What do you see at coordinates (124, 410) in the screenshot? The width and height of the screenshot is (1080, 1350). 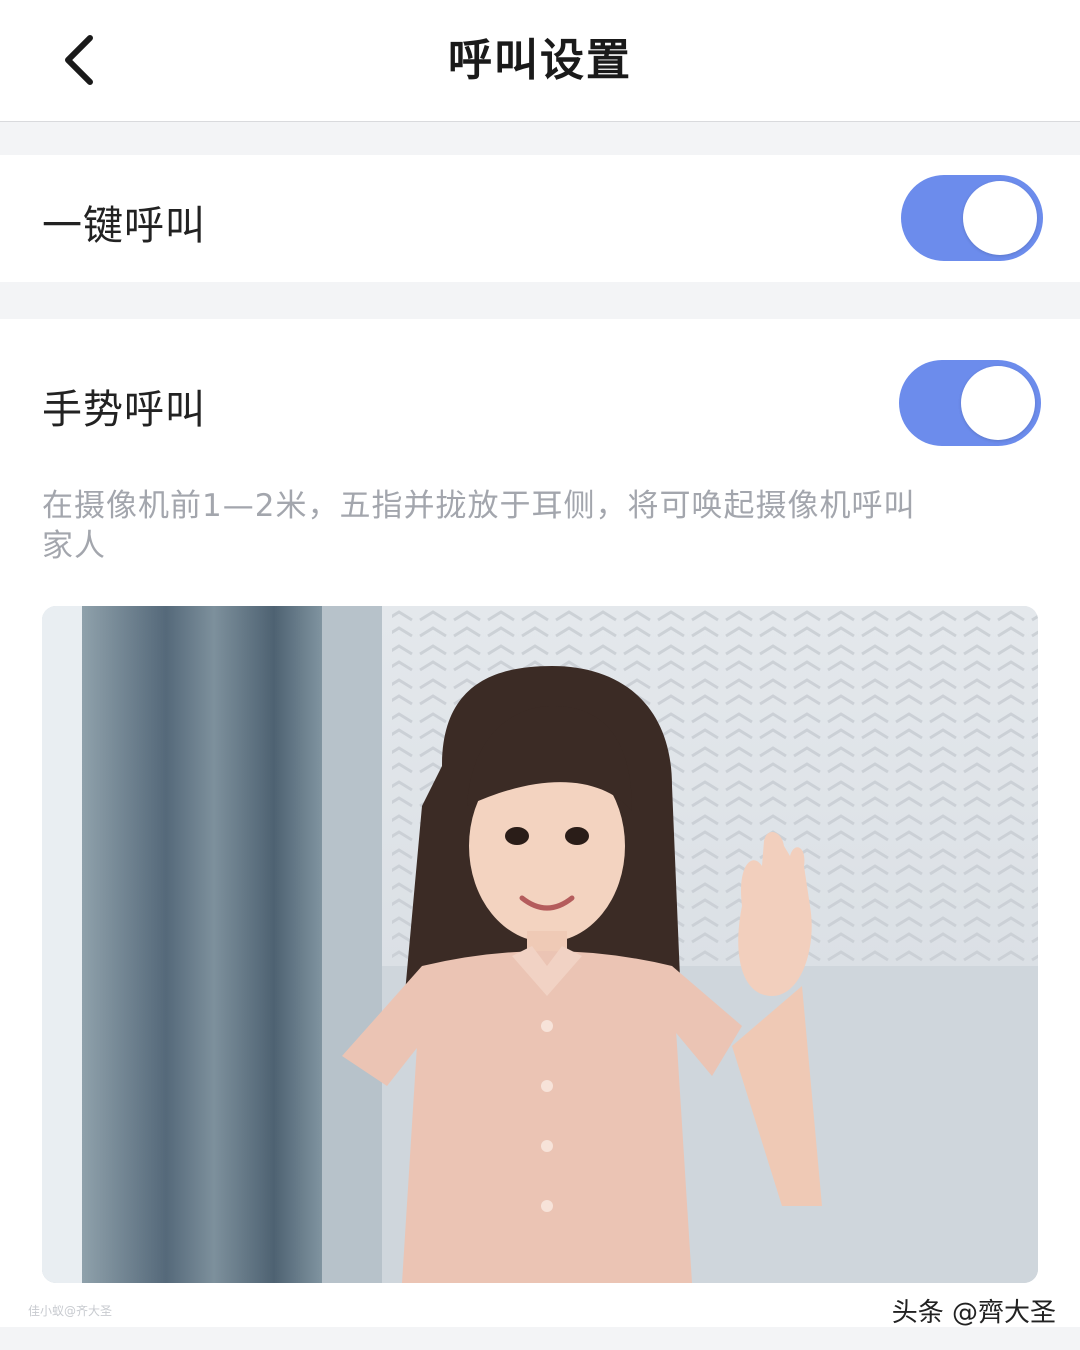 I see `gesture-call-label: 手势呼叫` at bounding box center [124, 410].